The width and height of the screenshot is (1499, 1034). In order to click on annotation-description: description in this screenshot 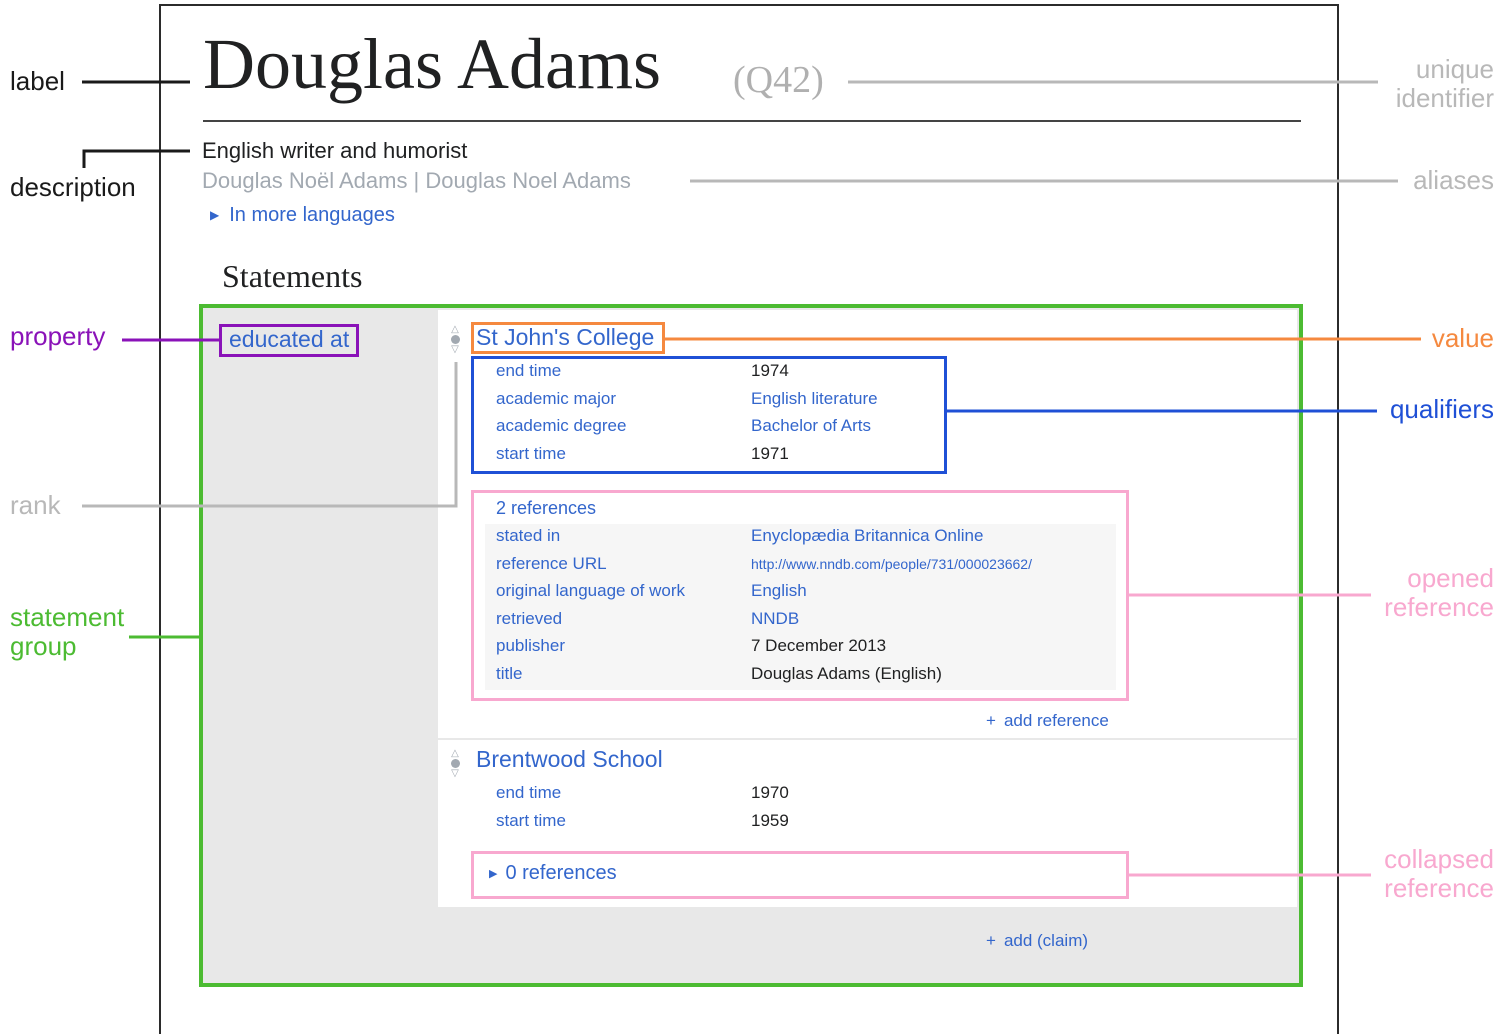, I will do `click(73, 187)`.